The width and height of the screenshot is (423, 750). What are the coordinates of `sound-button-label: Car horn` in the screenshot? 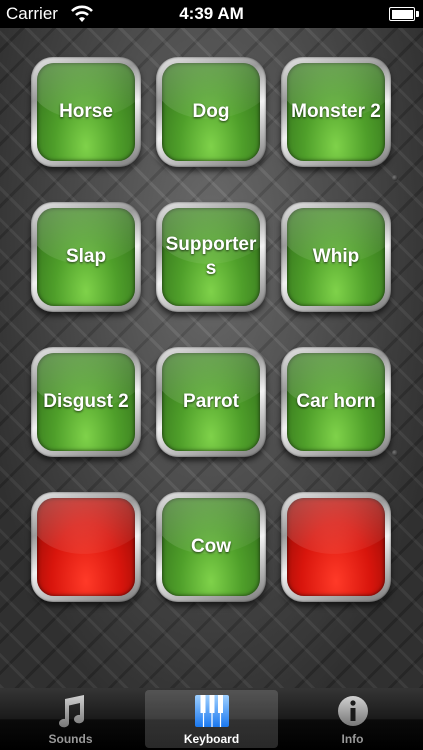 It's located at (336, 401).